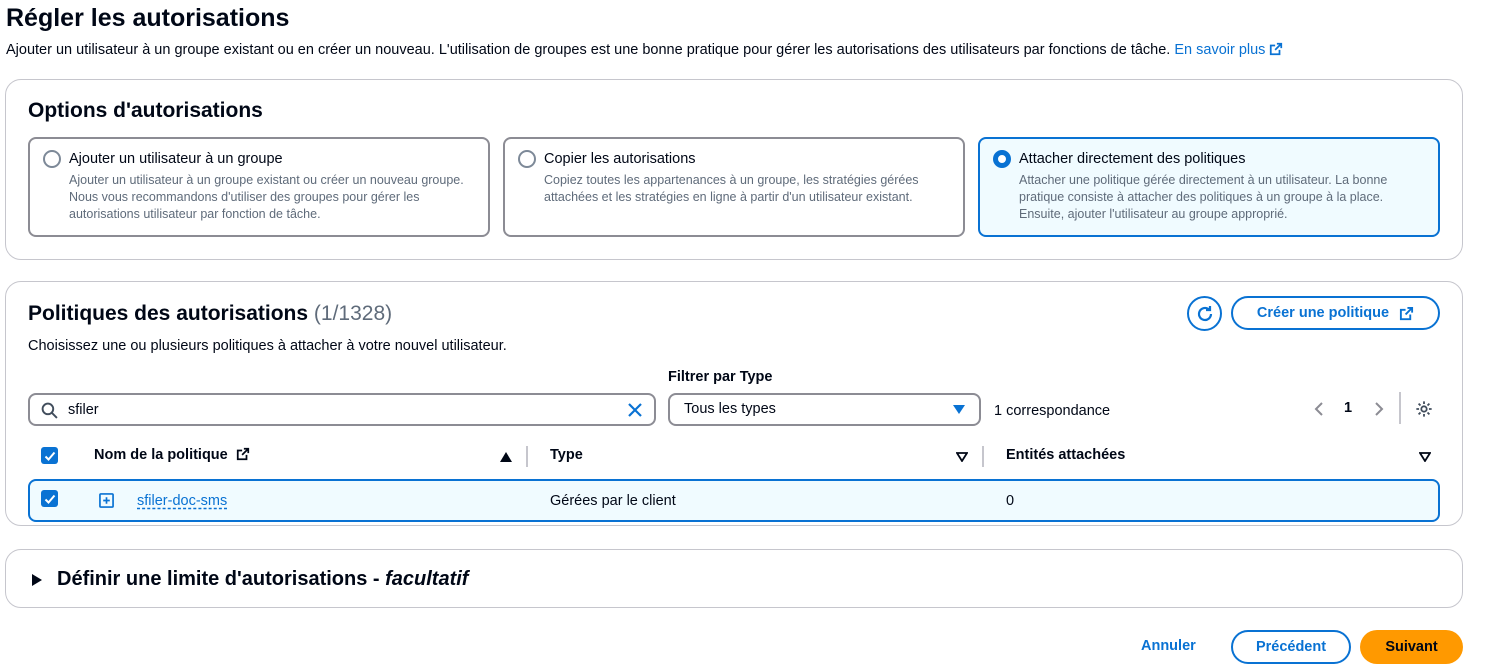 The height and width of the screenshot is (669, 1499). What do you see at coordinates (1168, 646) in the screenshot?
I see `cancel-button: Annuler` at bounding box center [1168, 646].